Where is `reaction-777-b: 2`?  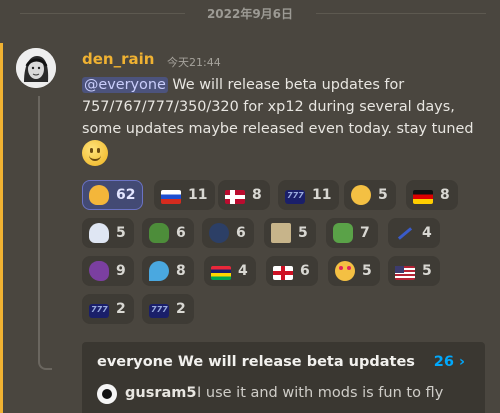 reaction-777-b: 2 is located at coordinates (168, 309).